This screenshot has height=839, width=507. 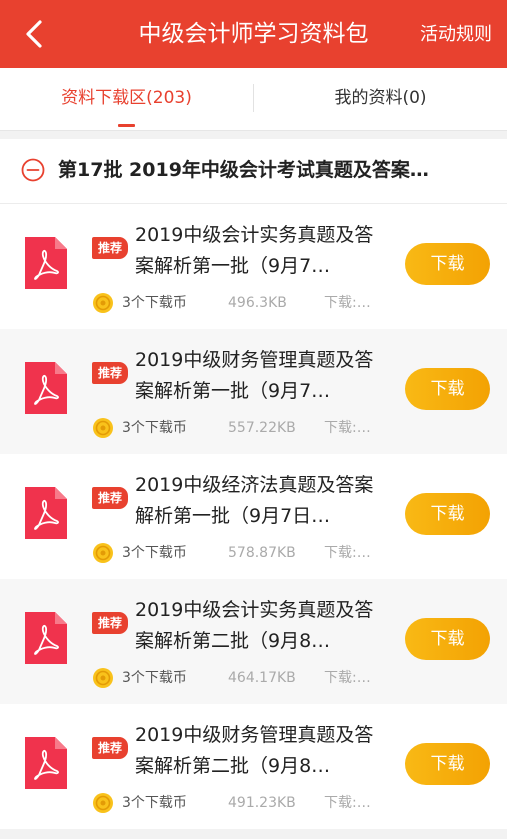 What do you see at coordinates (456, 35) in the screenshot?
I see `activity-rules-link: 活动规则` at bounding box center [456, 35].